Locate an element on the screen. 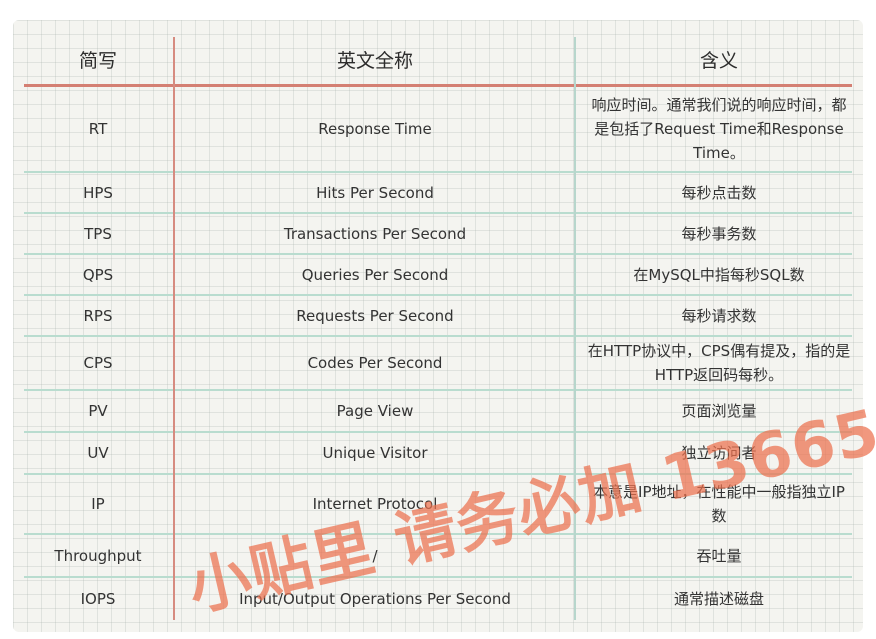 The width and height of the screenshot is (876, 639). cell-abbreviation: UV is located at coordinates (98, 453).